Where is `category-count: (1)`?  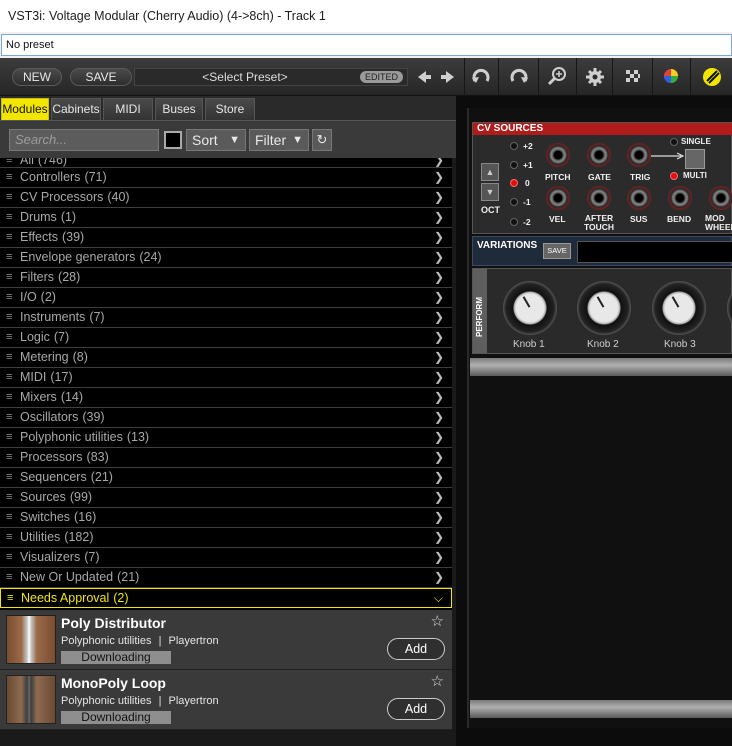 category-count: (1) is located at coordinates (68, 217).